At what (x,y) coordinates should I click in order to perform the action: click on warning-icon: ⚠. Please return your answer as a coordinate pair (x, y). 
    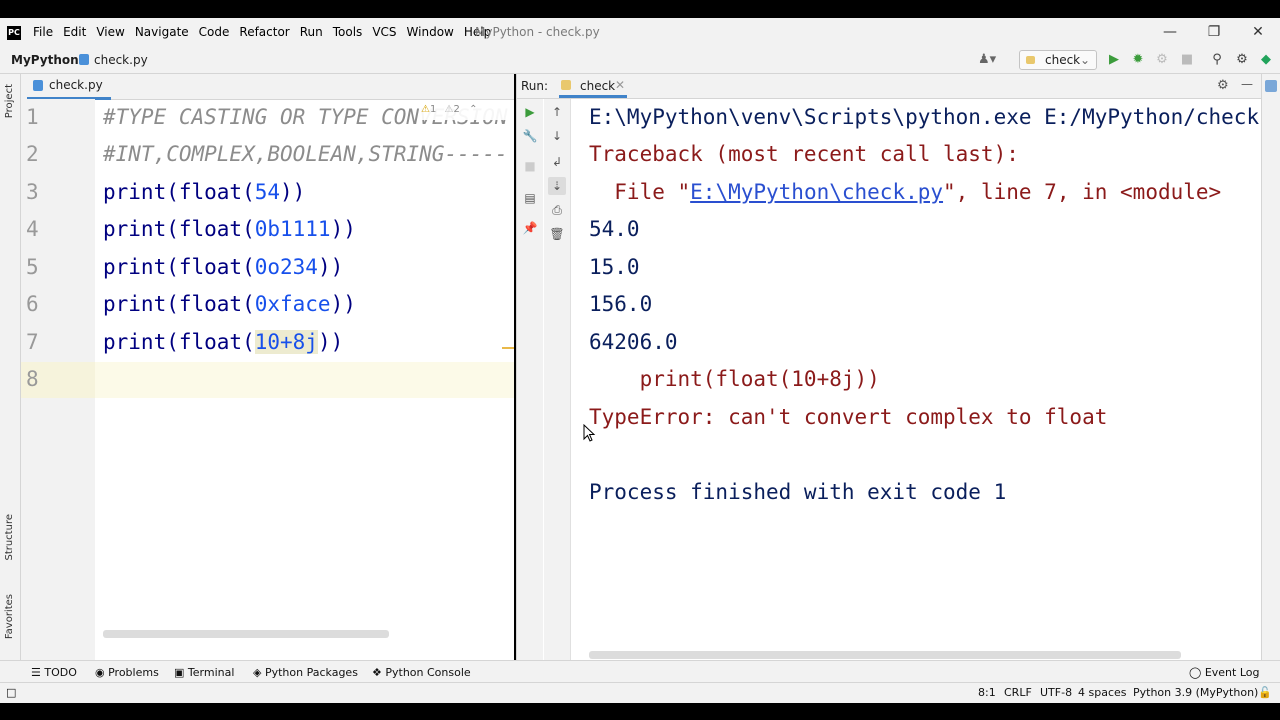
    Looking at the image, I should click on (425, 109).